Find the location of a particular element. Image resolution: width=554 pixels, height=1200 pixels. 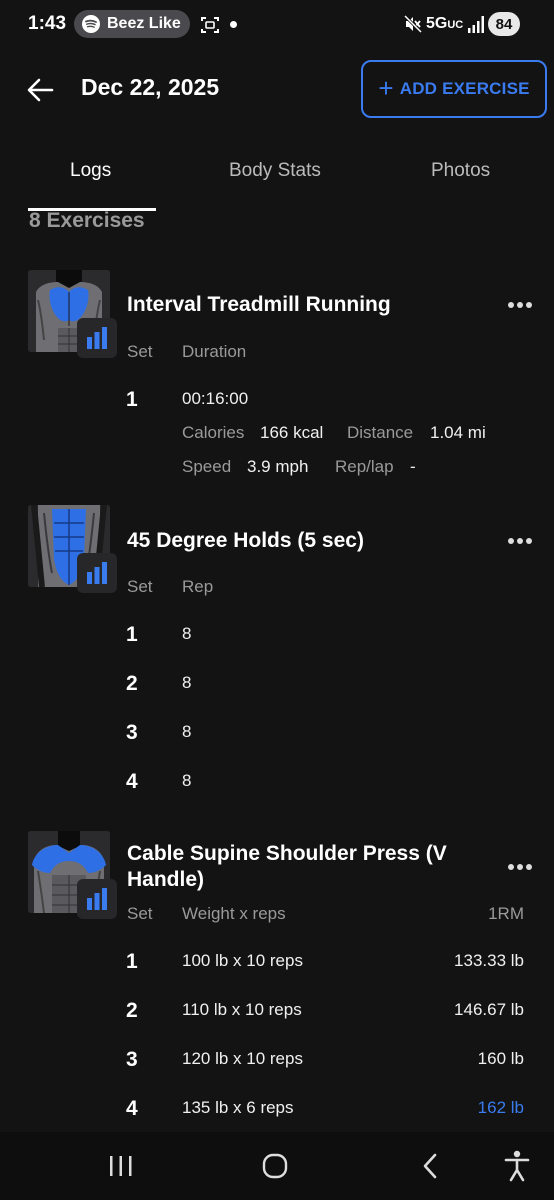

one-rm-value: 146.67 lb is located at coordinates (489, 1009).